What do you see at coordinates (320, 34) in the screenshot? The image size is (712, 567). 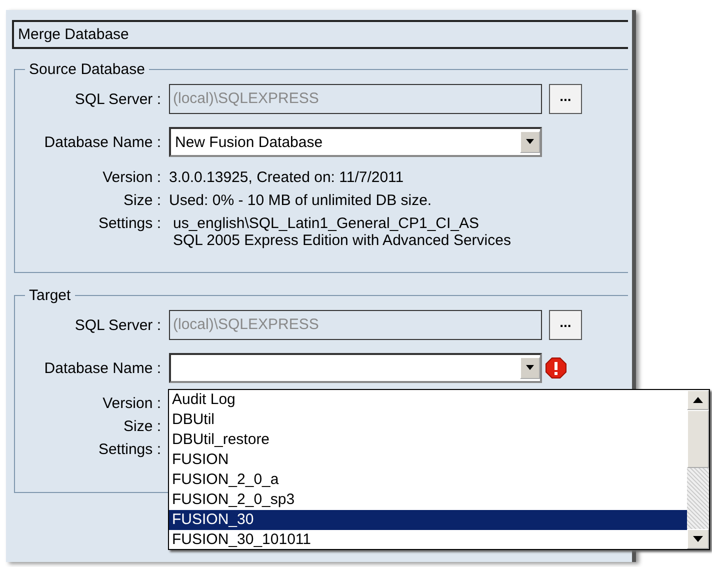 I see `dialog-title: Merge Database` at bounding box center [320, 34].